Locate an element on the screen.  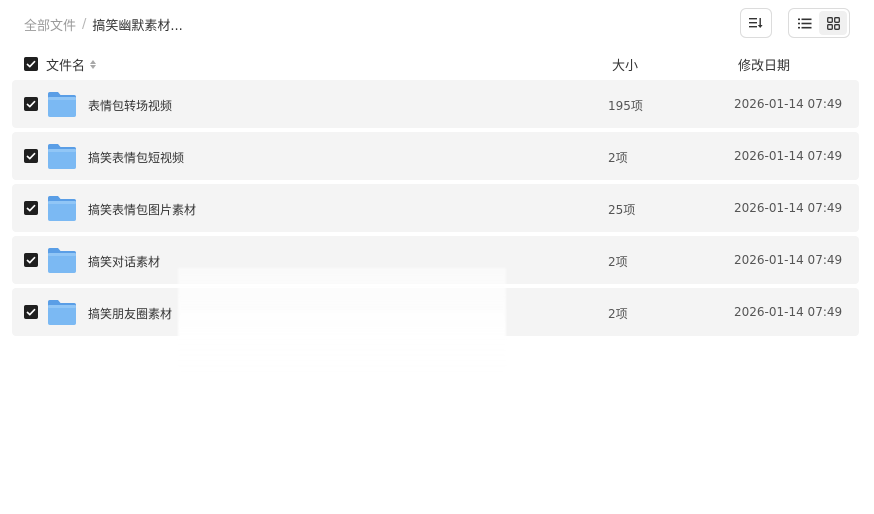
table-header: 文件名 大小 修改日期 is located at coordinates (435, 64).